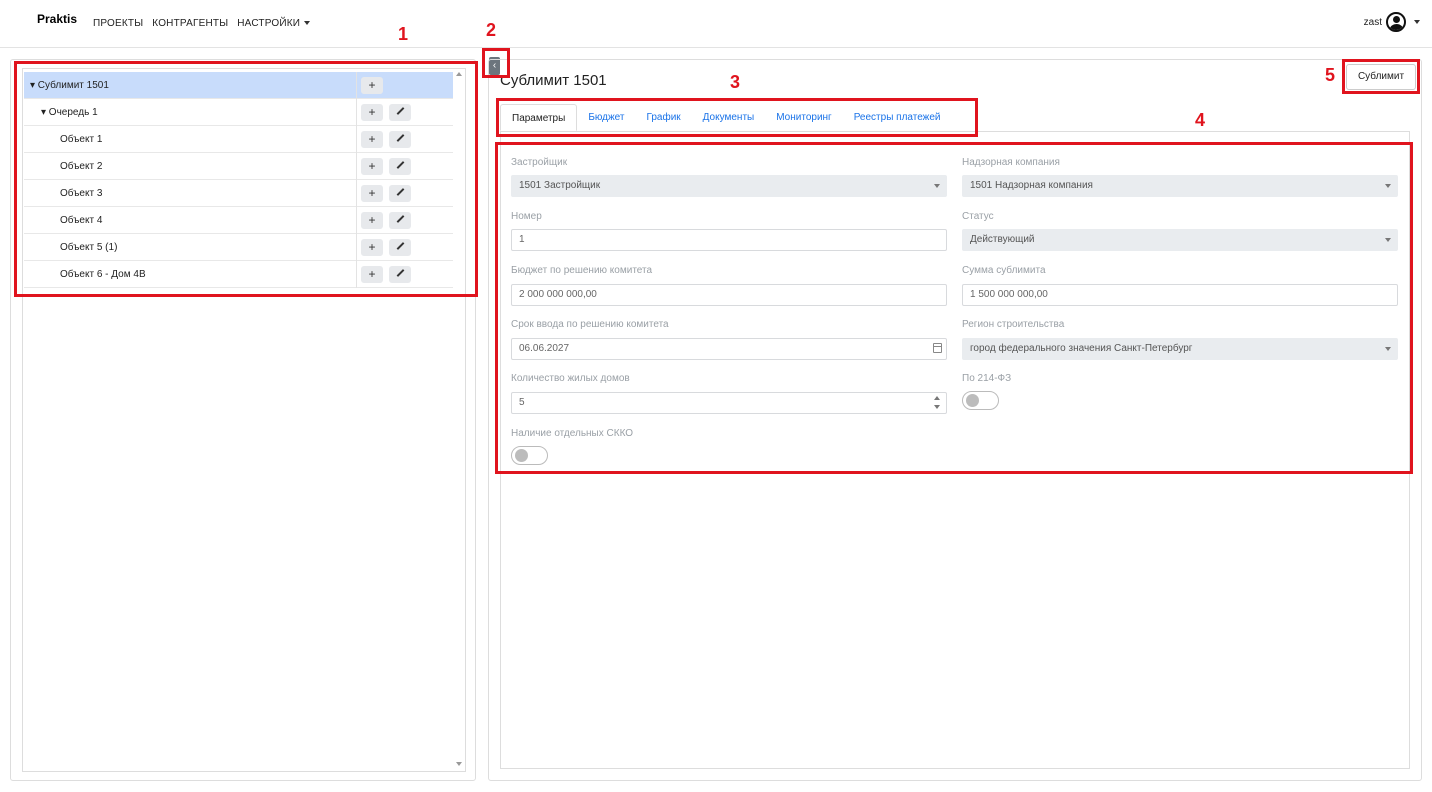 The image size is (1432, 792). What do you see at coordinates (1396, 22) in the screenshot?
I see `user-avatar-icon` at bounding box center [1396, 22].